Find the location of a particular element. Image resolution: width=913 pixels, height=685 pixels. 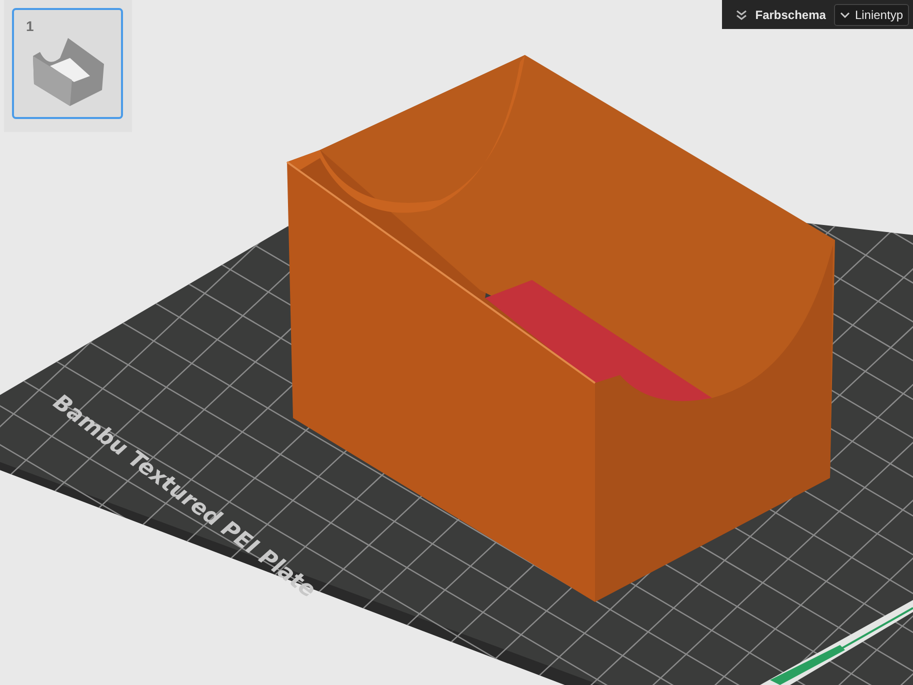

color-scheme-button: Farbschema is located at coordinates (781, 14).